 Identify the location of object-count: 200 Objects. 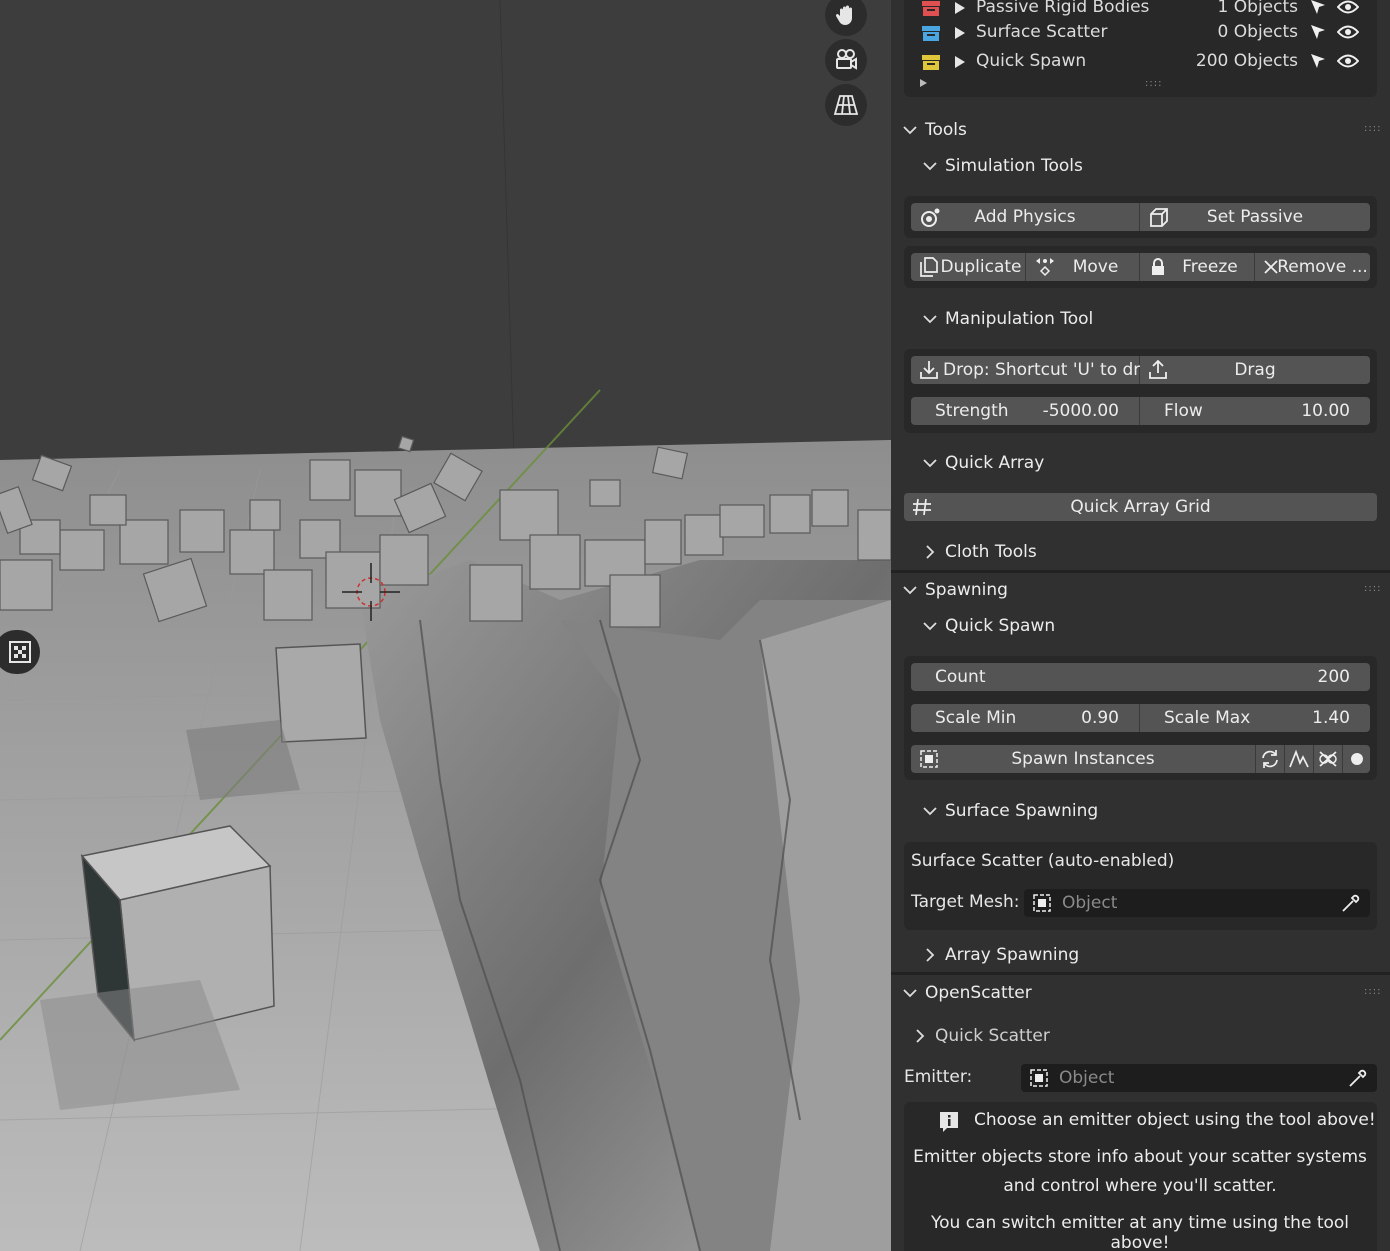
(1246, 61).